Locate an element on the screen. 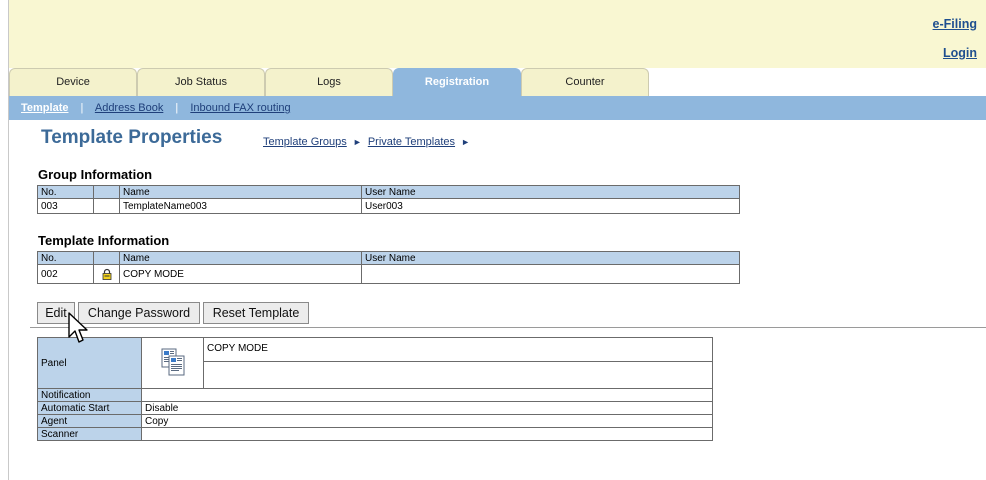 This screenshot has height=480, width=986. group-no: 003 is located at coordinates (65, 206).